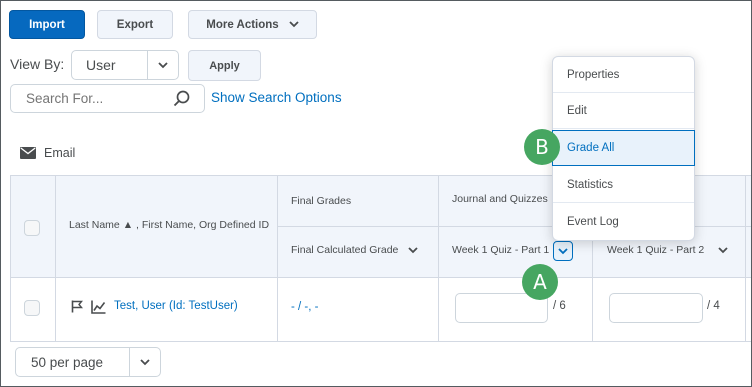 This screenshot has width=752, height=387. I want to click on week1-part2-header: Week 1 Quiz - Part 2, so click(667, 250).